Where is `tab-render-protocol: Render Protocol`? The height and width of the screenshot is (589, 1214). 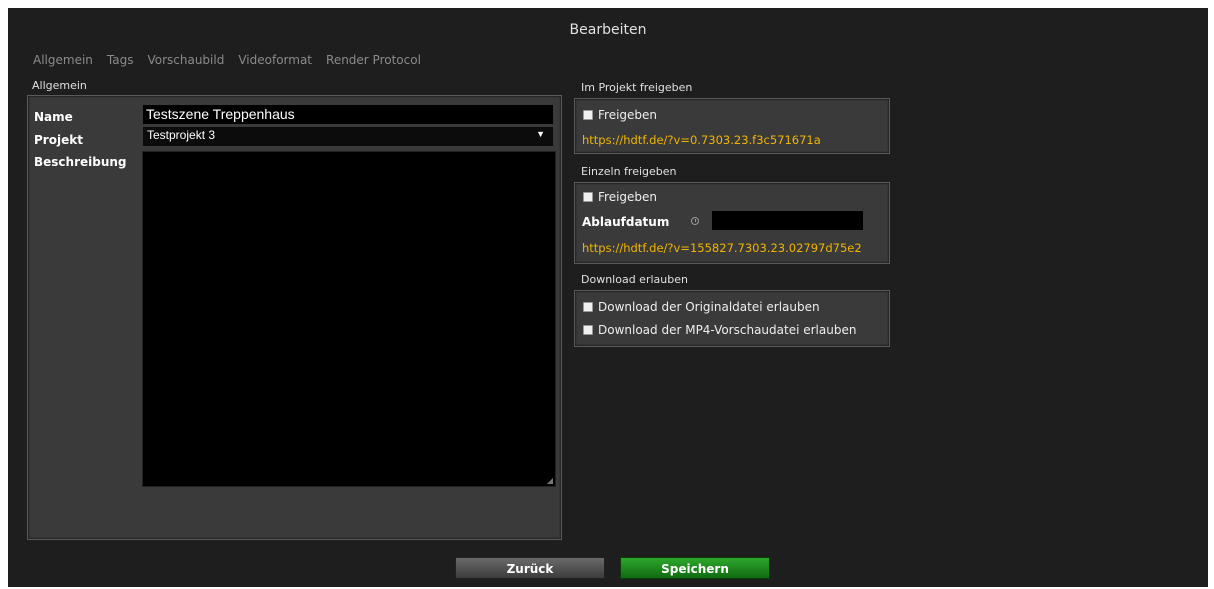
tab-render-protocol: Render Protocol is located at coordinates (373, 60).